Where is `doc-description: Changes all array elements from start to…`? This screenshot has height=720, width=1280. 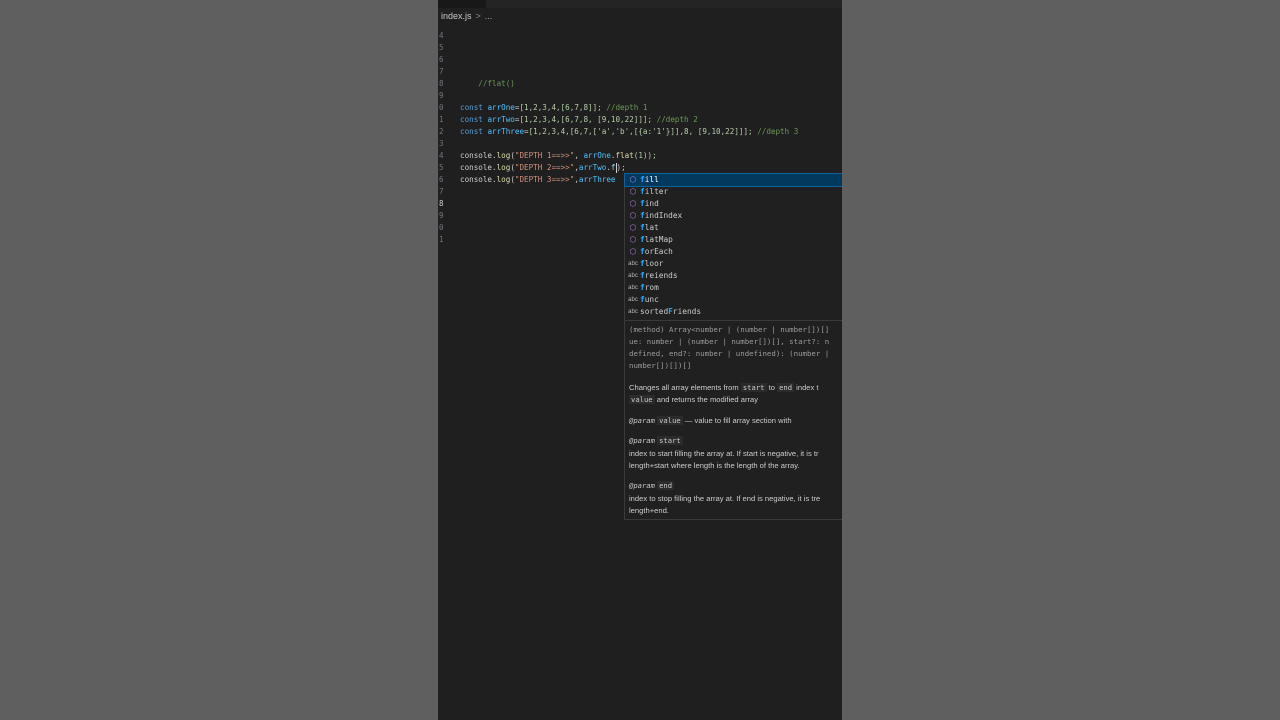
doc-description: Changes all array elements from start to… is located at coordinates (724, 387).